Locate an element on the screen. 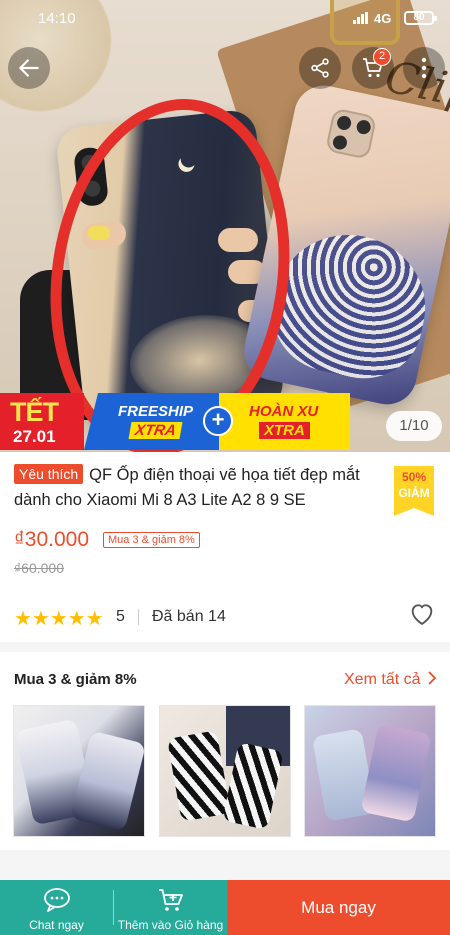 Image resolution: width=450 pixels, height=935 pixels. cart-count-badge: 2 is located at coordinates (382, 57).